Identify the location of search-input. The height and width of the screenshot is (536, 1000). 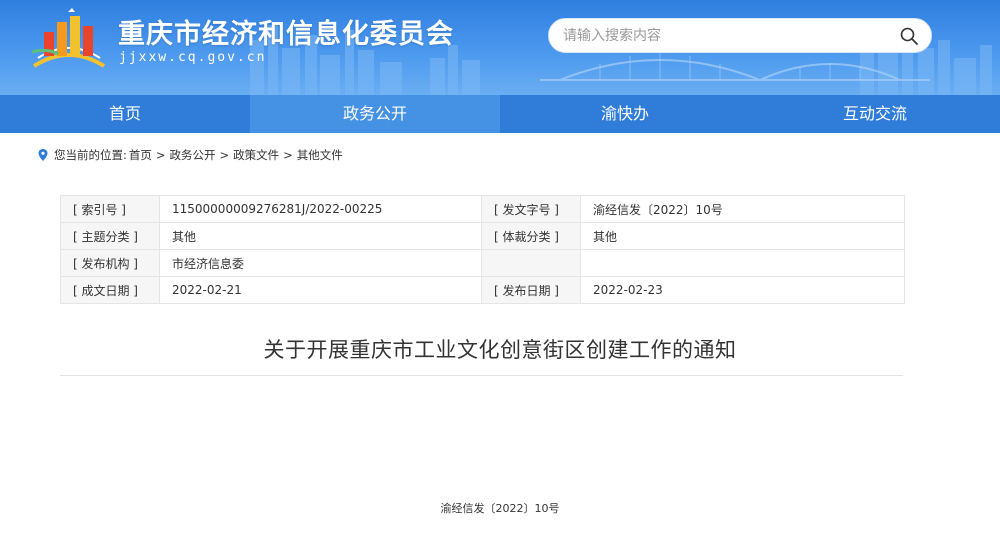
(723, 36).